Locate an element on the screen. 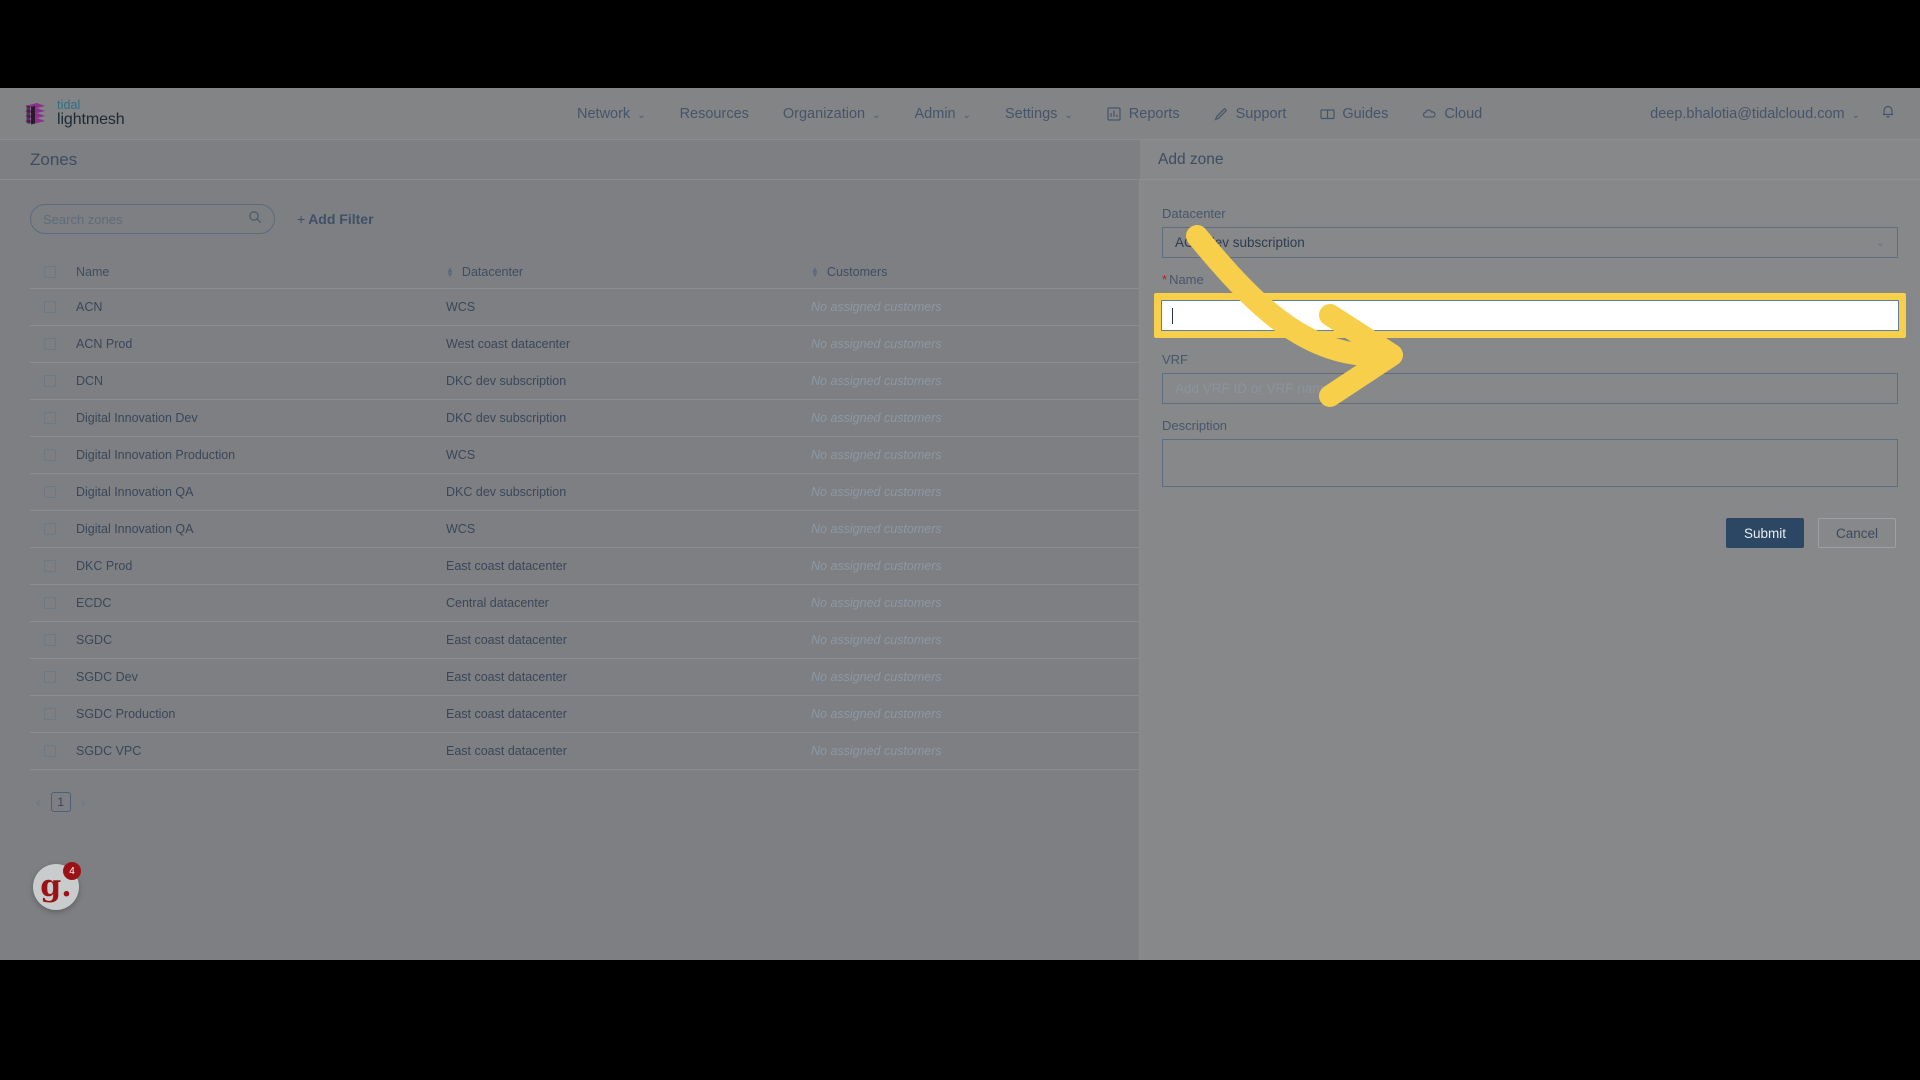 The height and width of the screenshot is (1080, 1920). cell-datacenter: Central datacenter is located at coordinates (628, 603).